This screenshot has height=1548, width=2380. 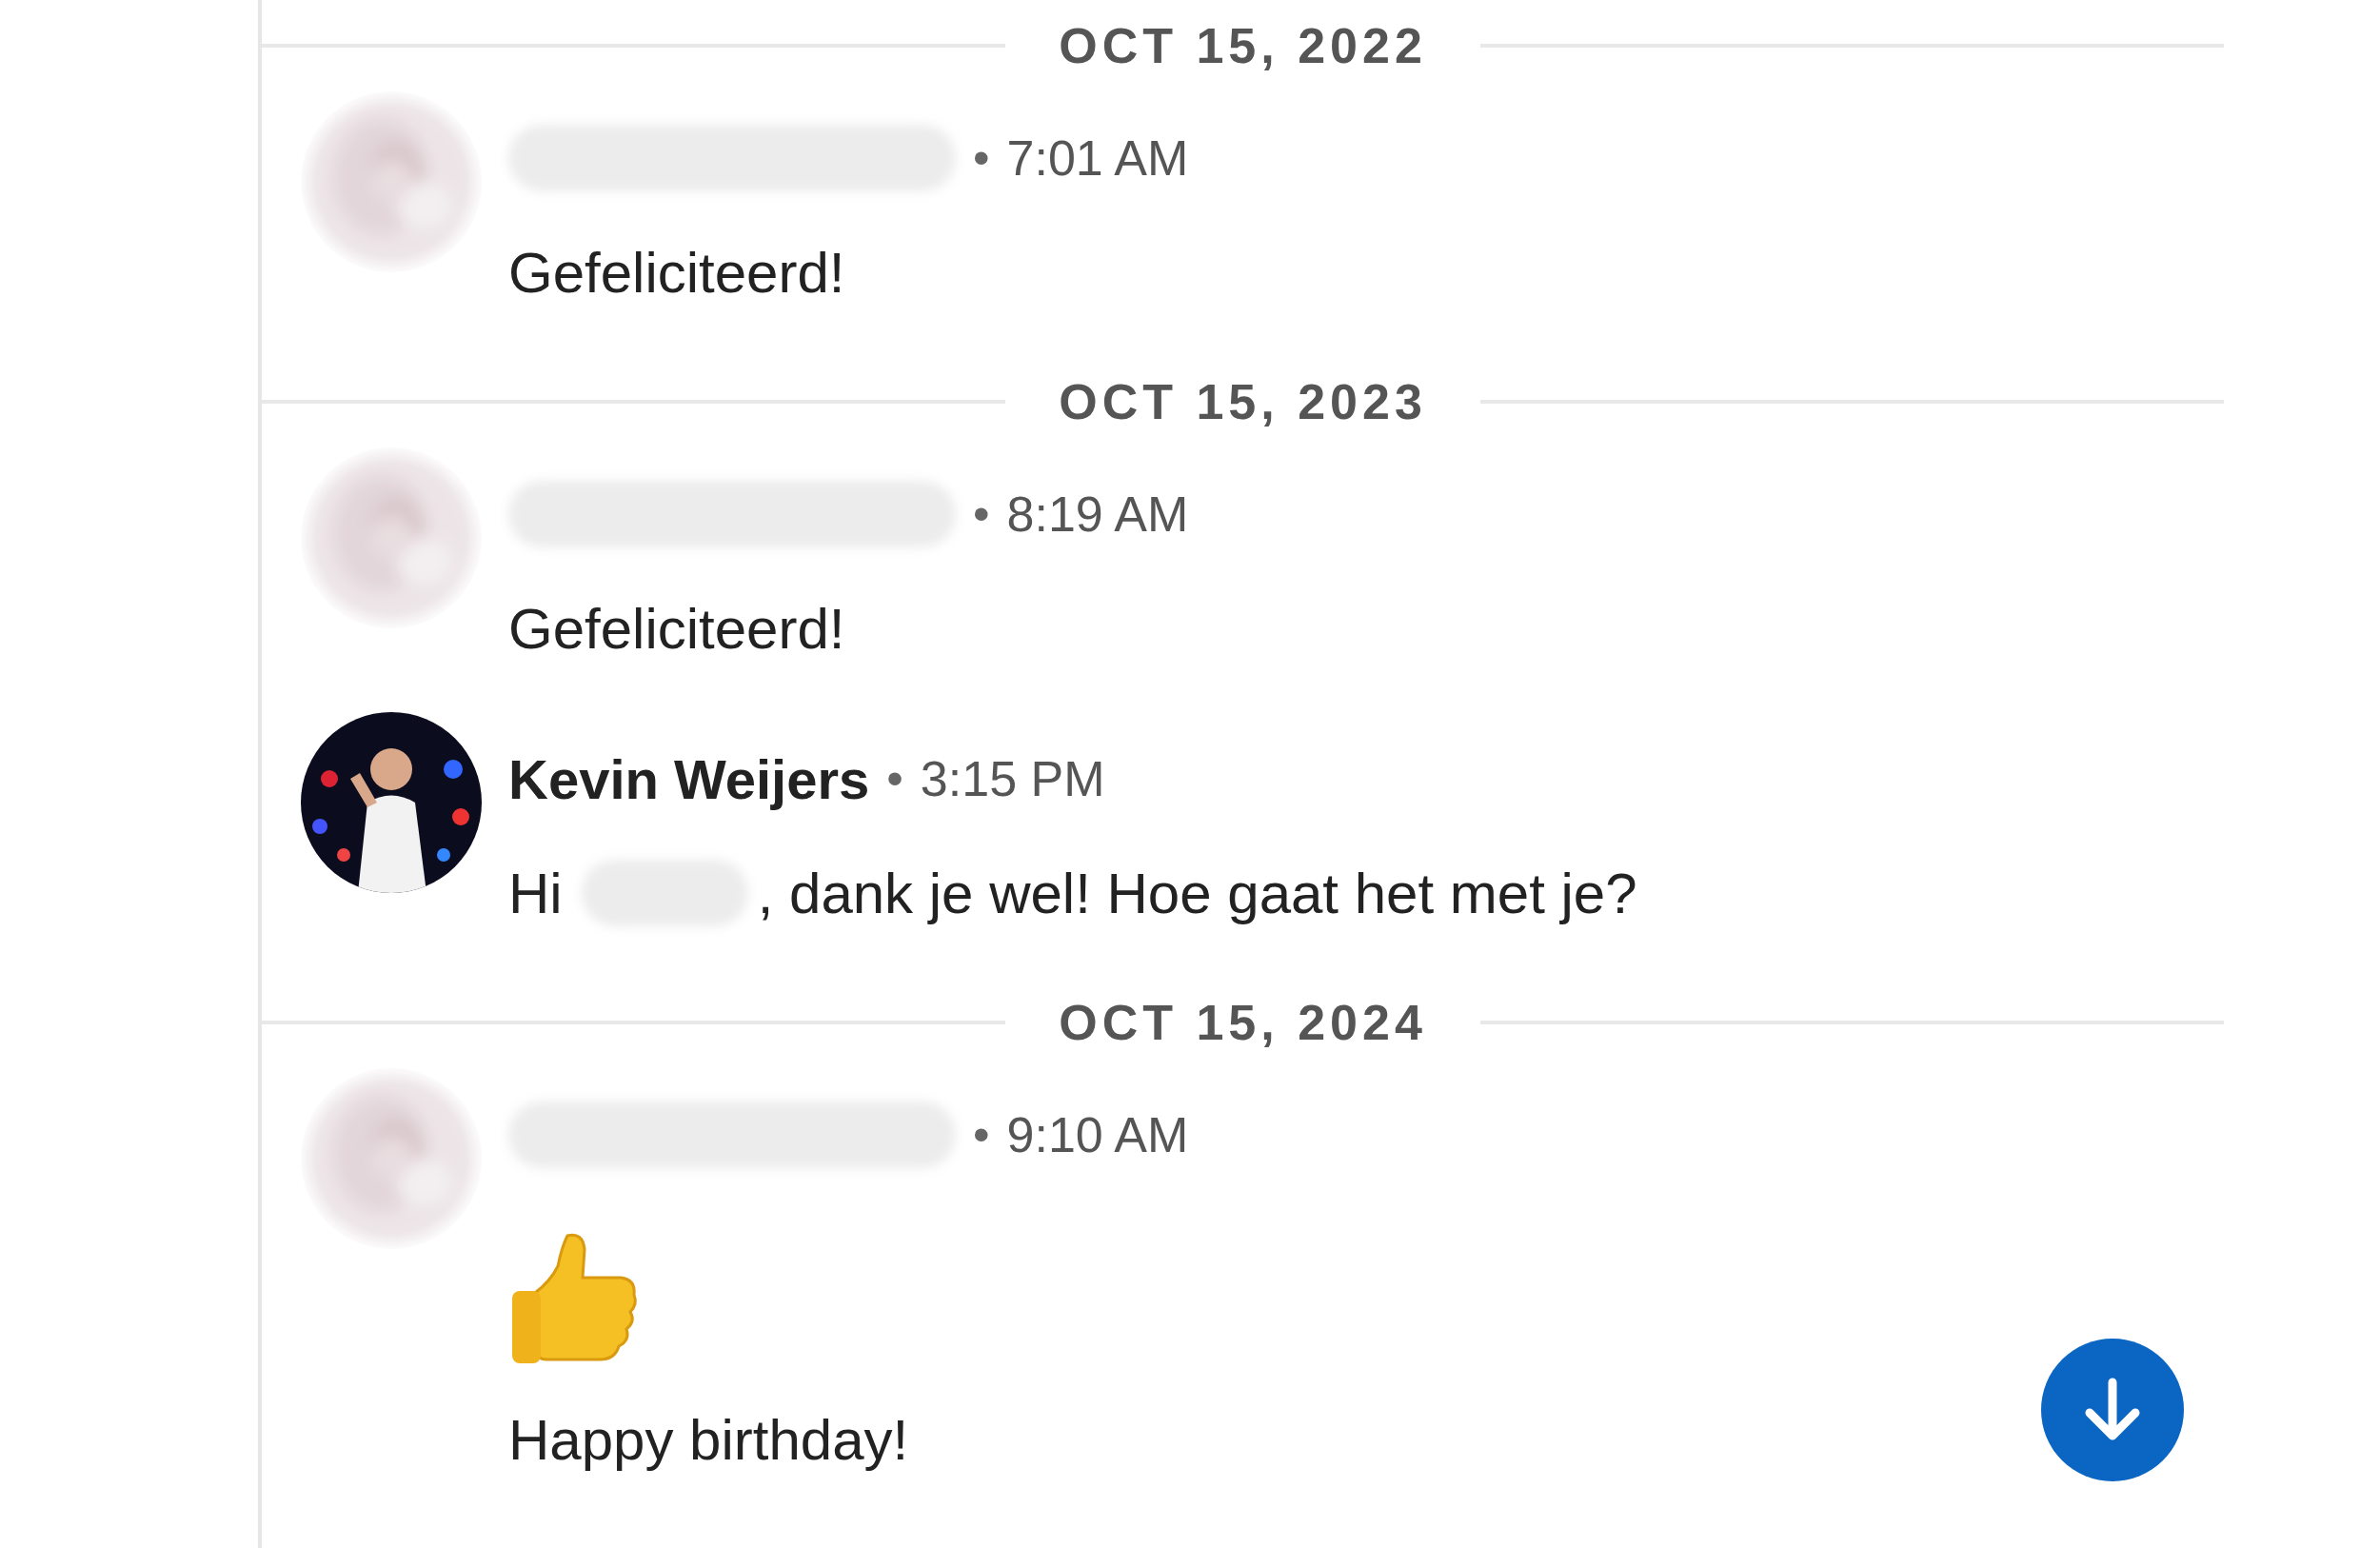 I want to click on timestamp: 8:19 AM, so click(x=1097, y=515).